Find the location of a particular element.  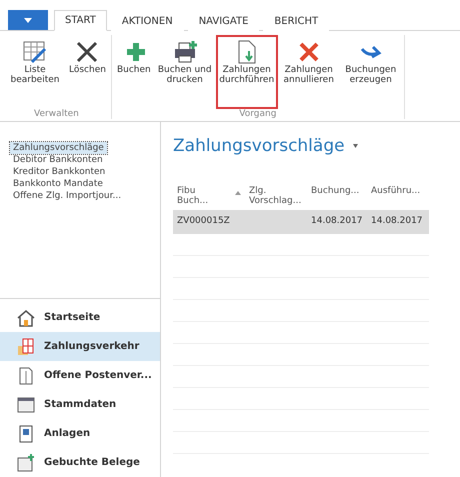

nav-area-item: Zahlungsverkehr is located at coordinates (80, 346).